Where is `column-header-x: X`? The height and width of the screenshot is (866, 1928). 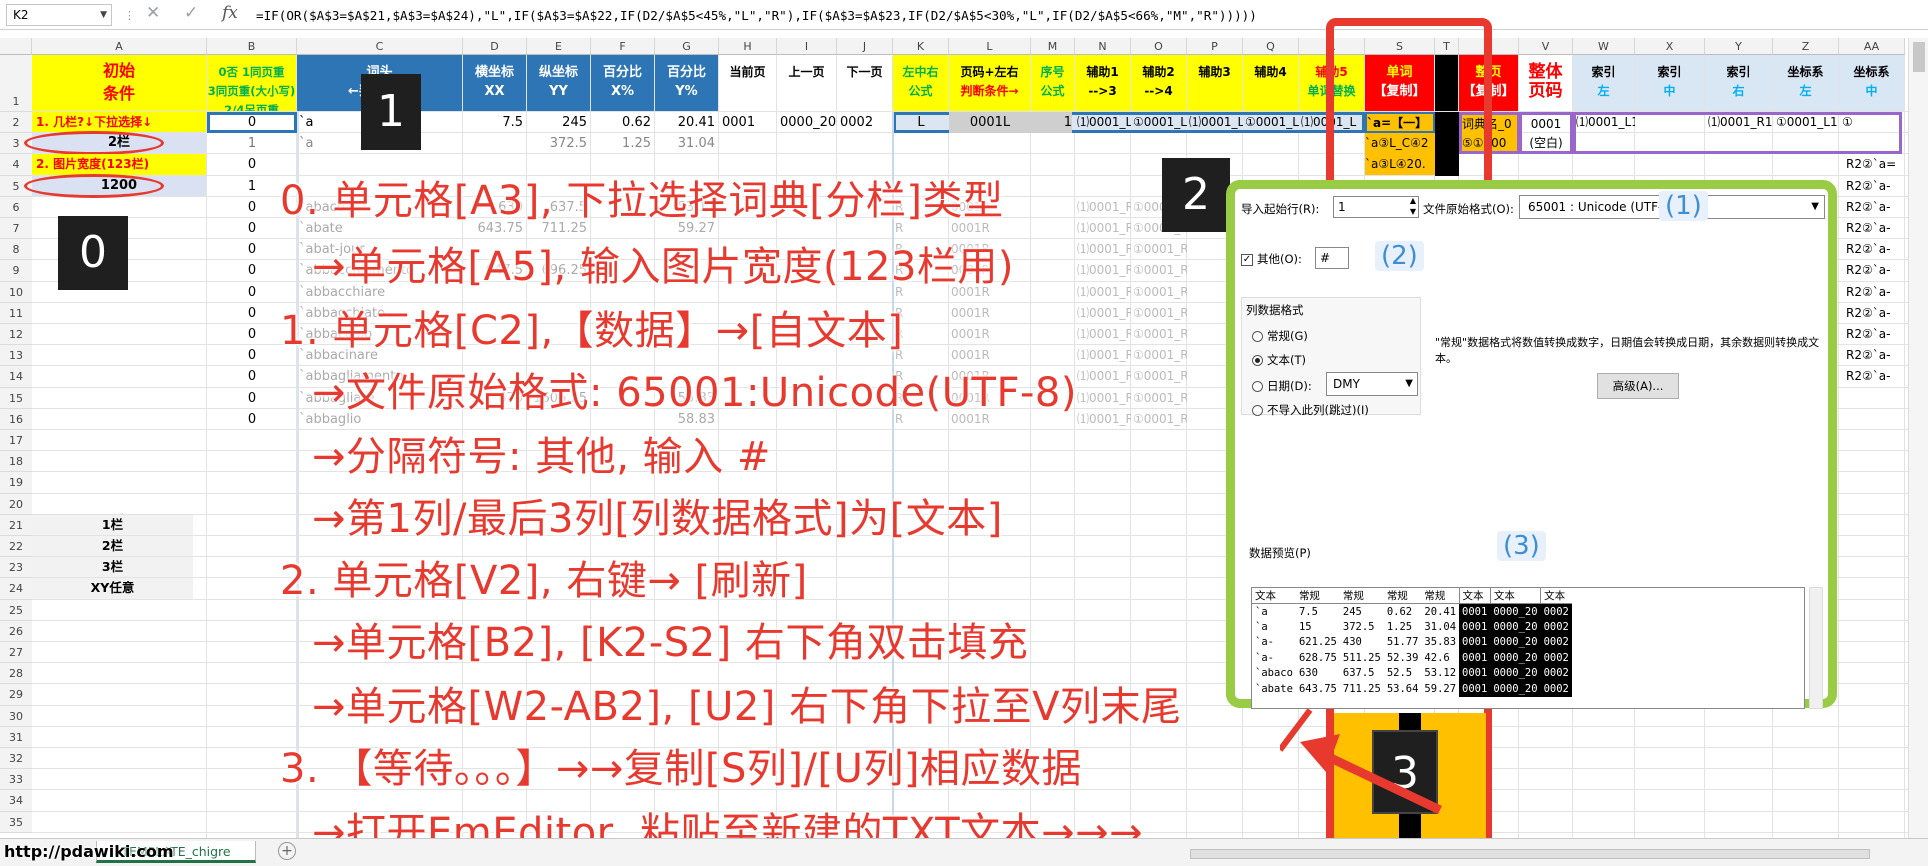
column-header-x: X is located at coordinates (1670, 46).